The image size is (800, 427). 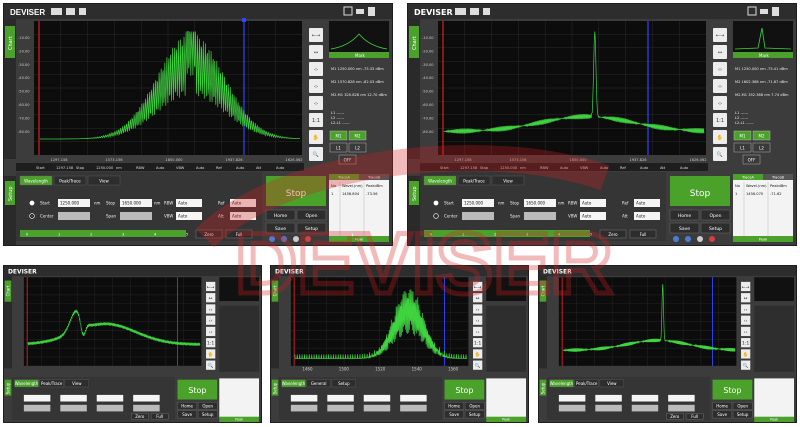 What do you see at coordinates (440, 181) in the screenshot?
I see `setup-tab-label: Wavelength` at bounding box center [440, 181].